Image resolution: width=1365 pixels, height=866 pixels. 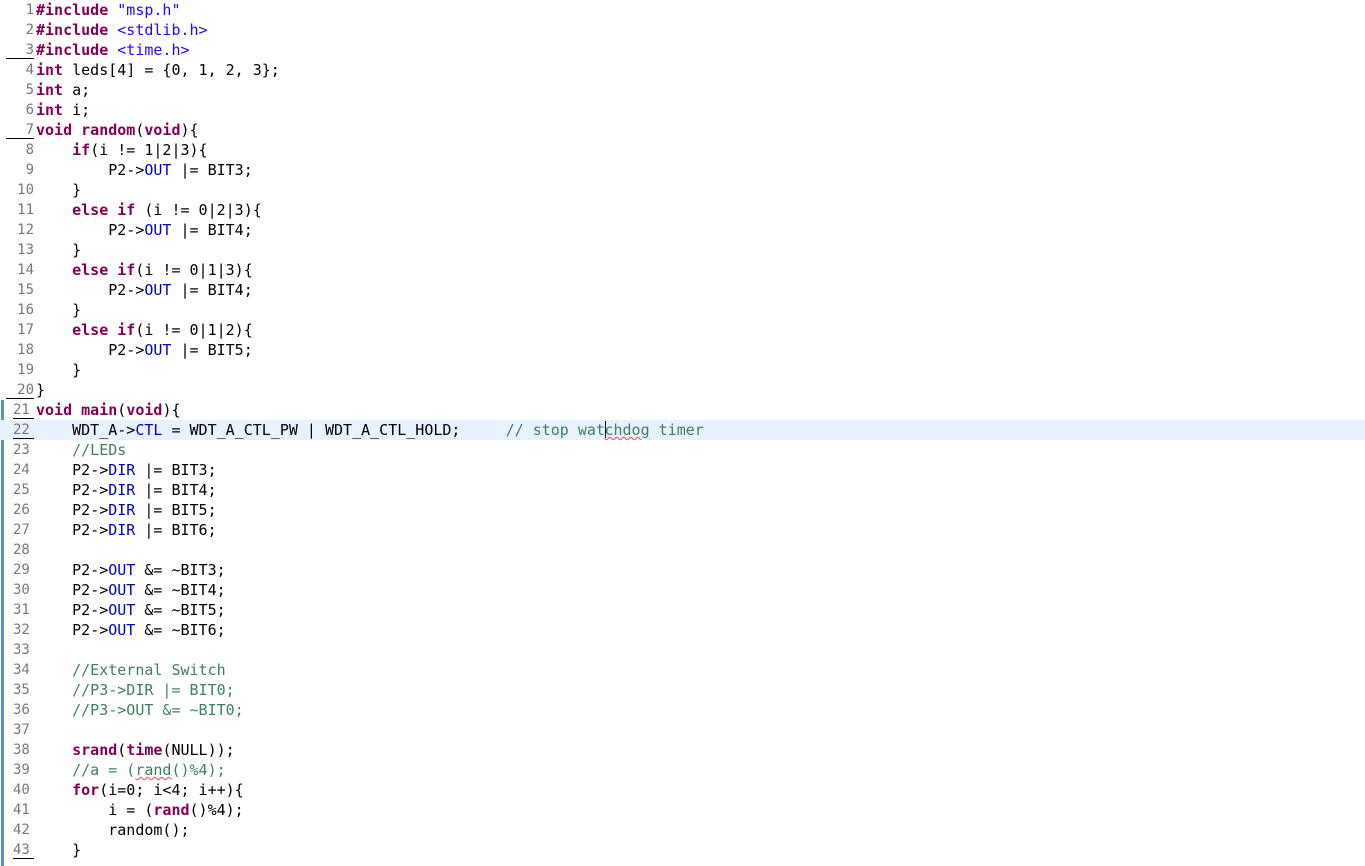 What do you see at coordinates (108, 10) in the screenshot?
I see `code-text: #include "msp.h"` at bounding box center [108, 10].